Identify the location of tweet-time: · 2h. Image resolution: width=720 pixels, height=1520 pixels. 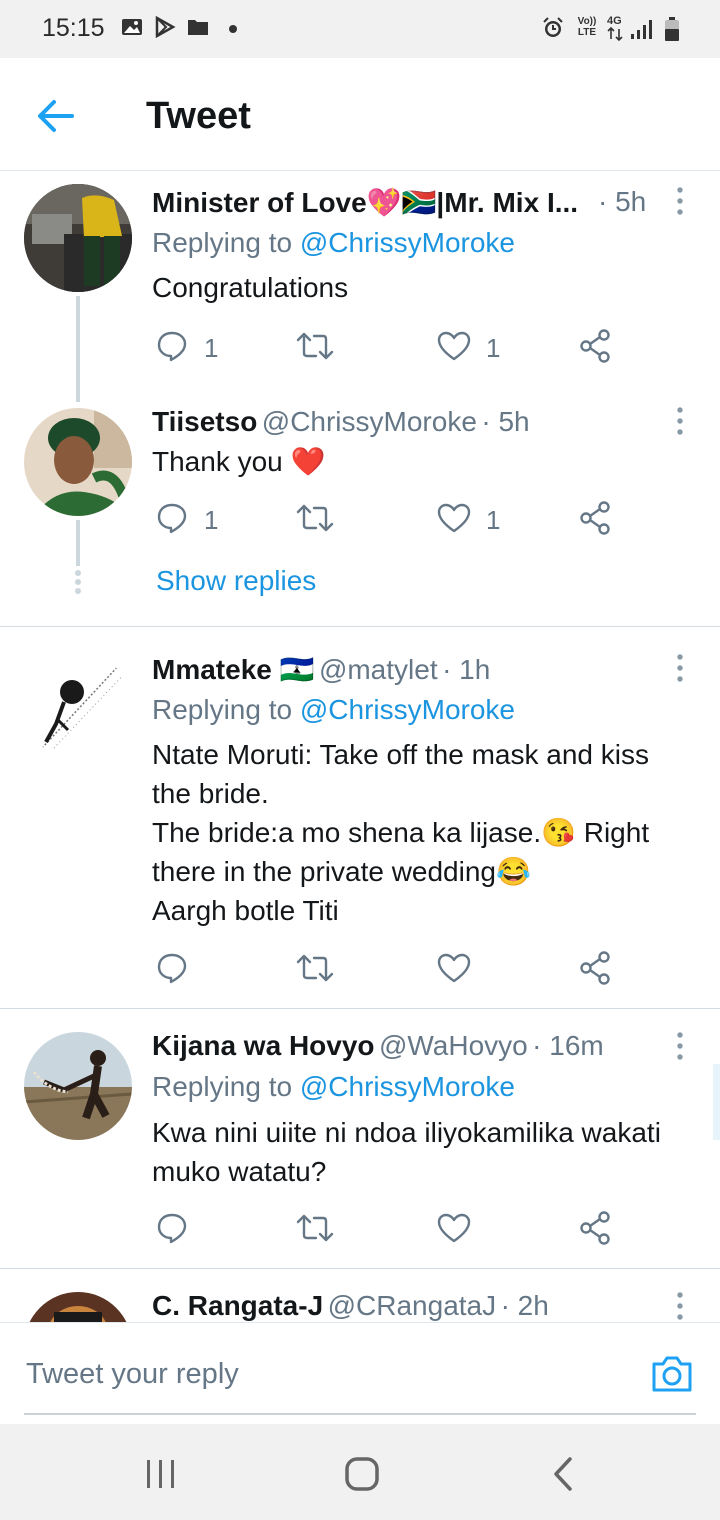
(524, 1305).